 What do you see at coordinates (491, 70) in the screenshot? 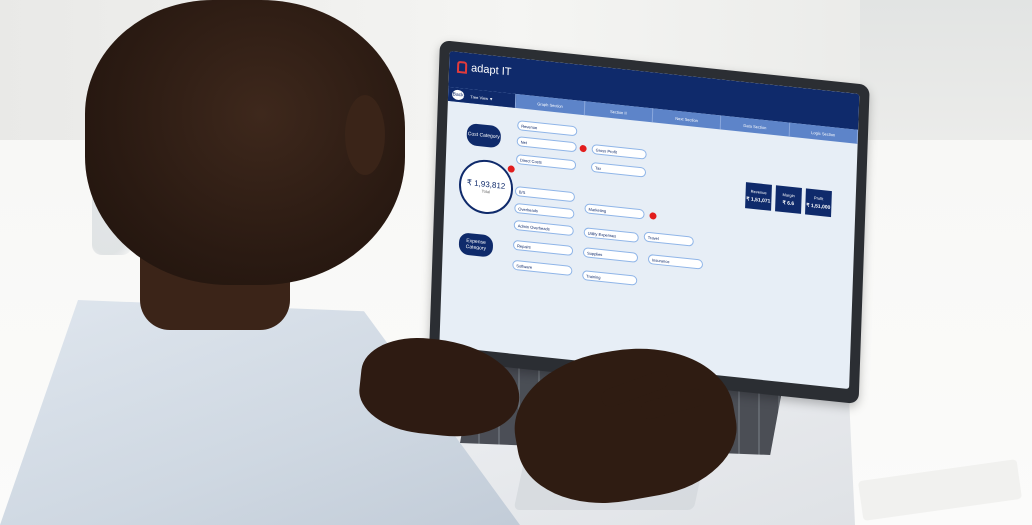
I see `brand-name: adapt IT` at bounding box center [491, 70].